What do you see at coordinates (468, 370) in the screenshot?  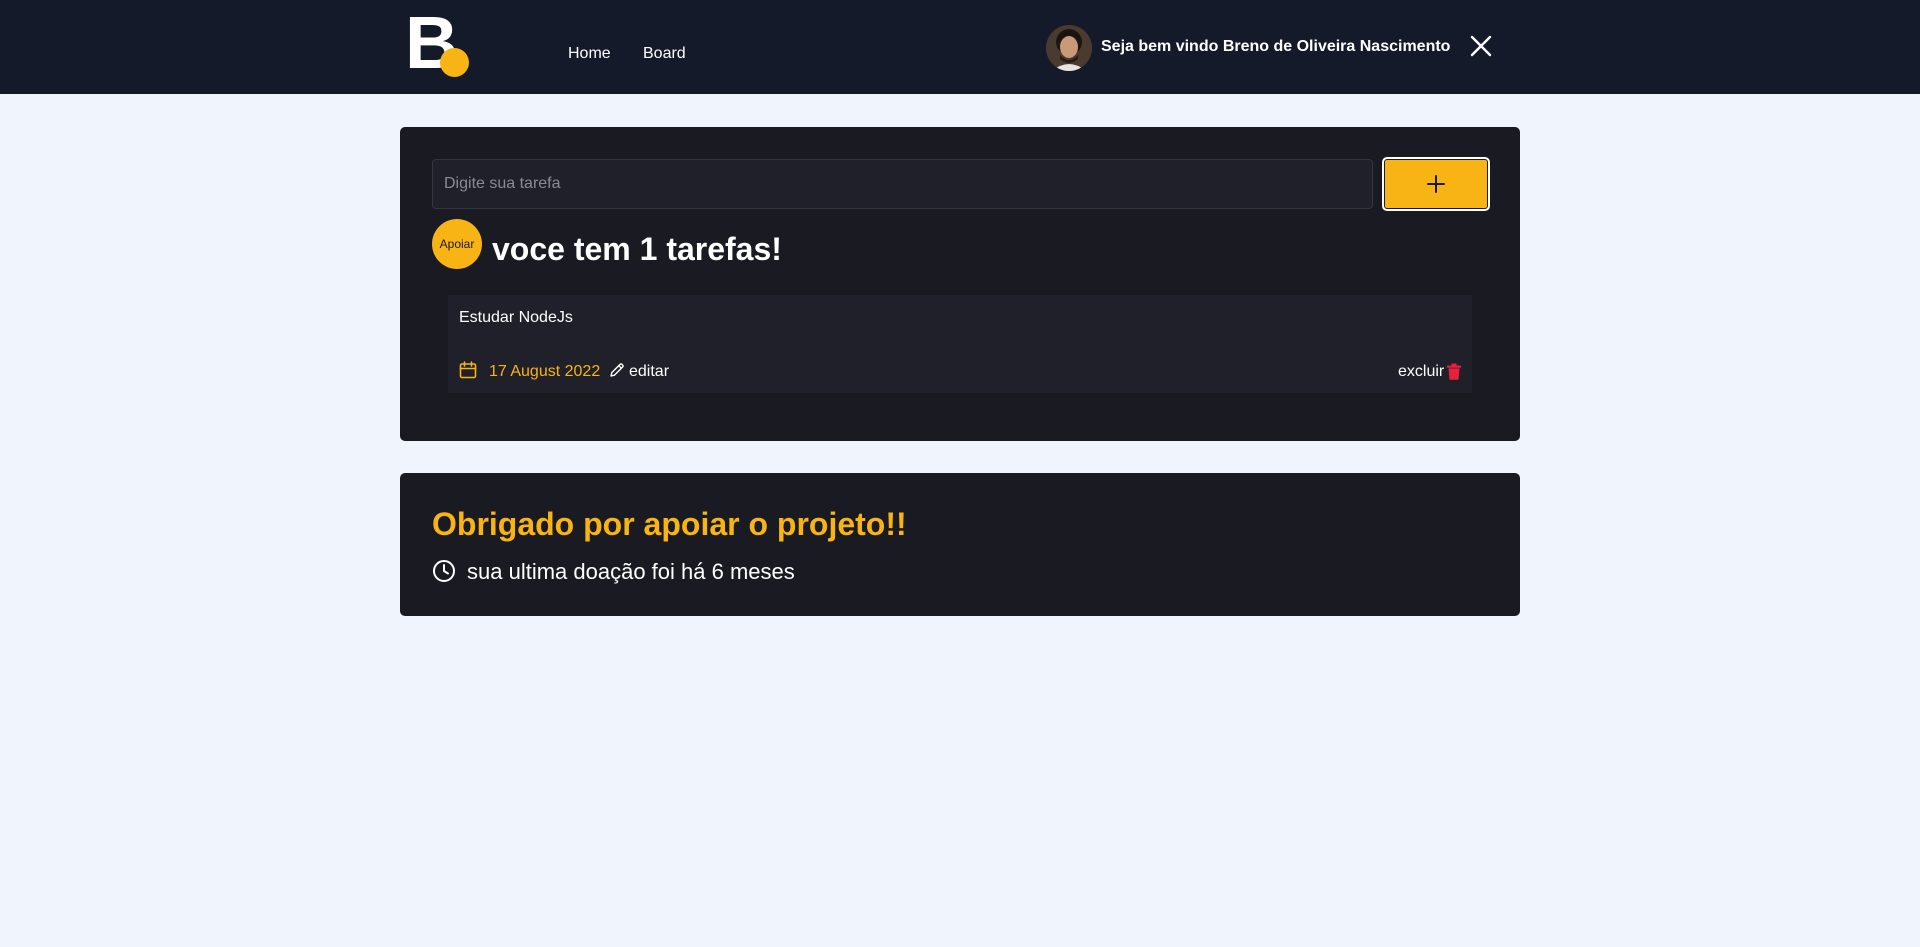 I see `calendar-icon` at bounding box center [468, 370].